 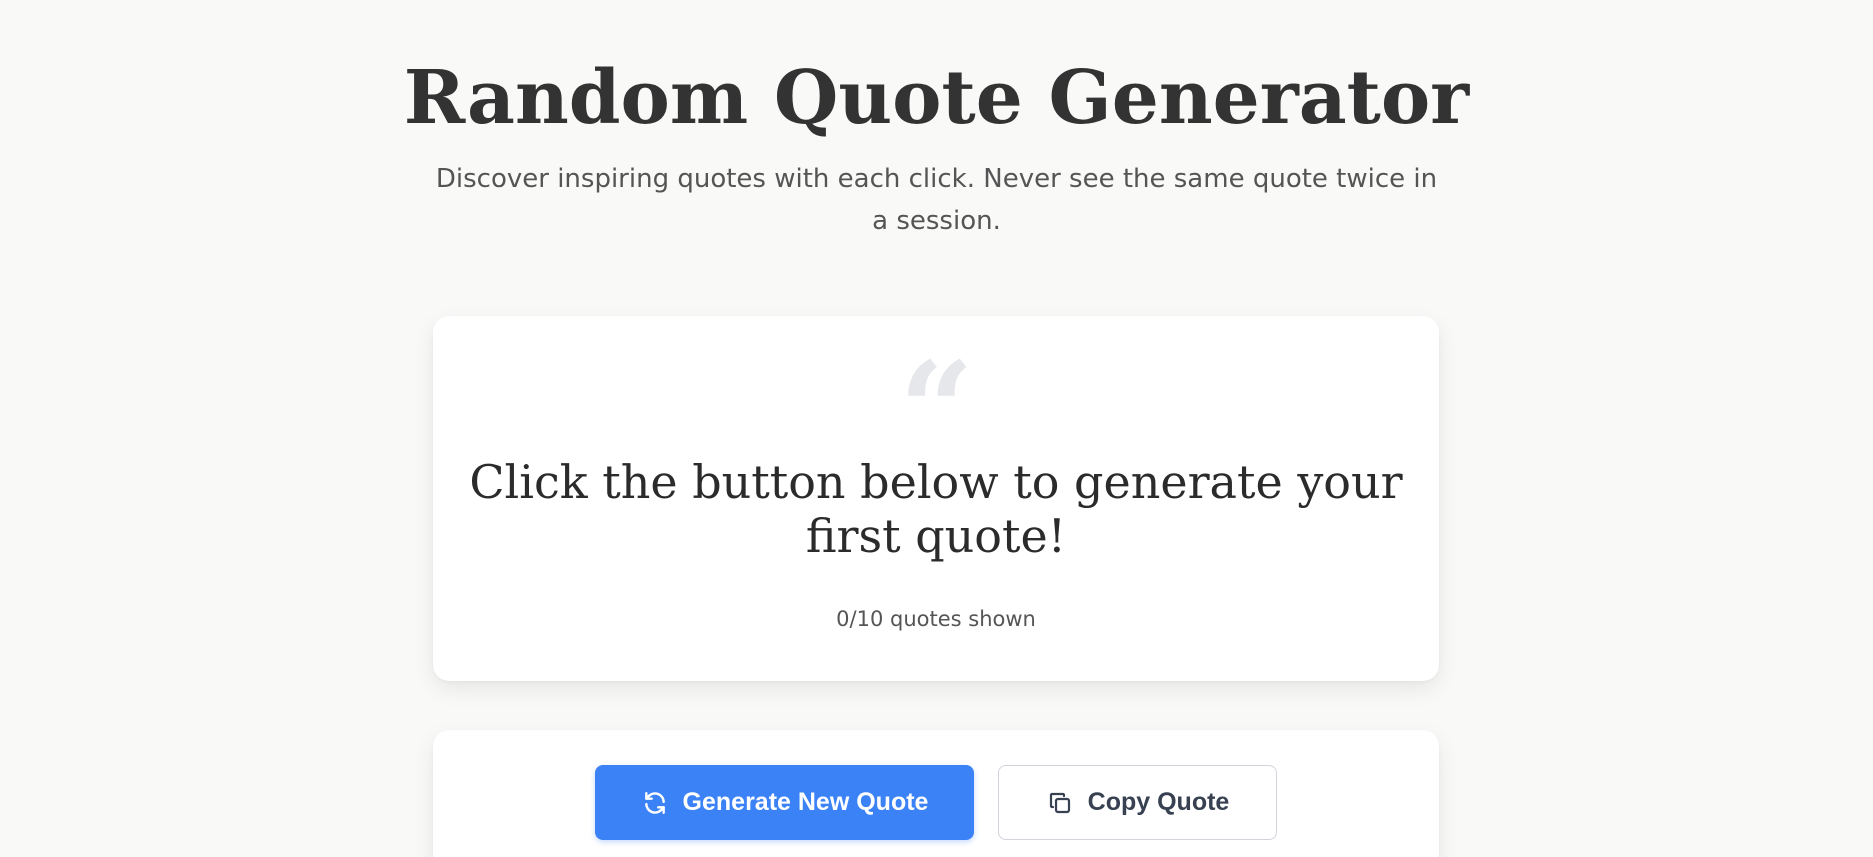 I want to click on copy-icon, so click(x=1060, y=803).